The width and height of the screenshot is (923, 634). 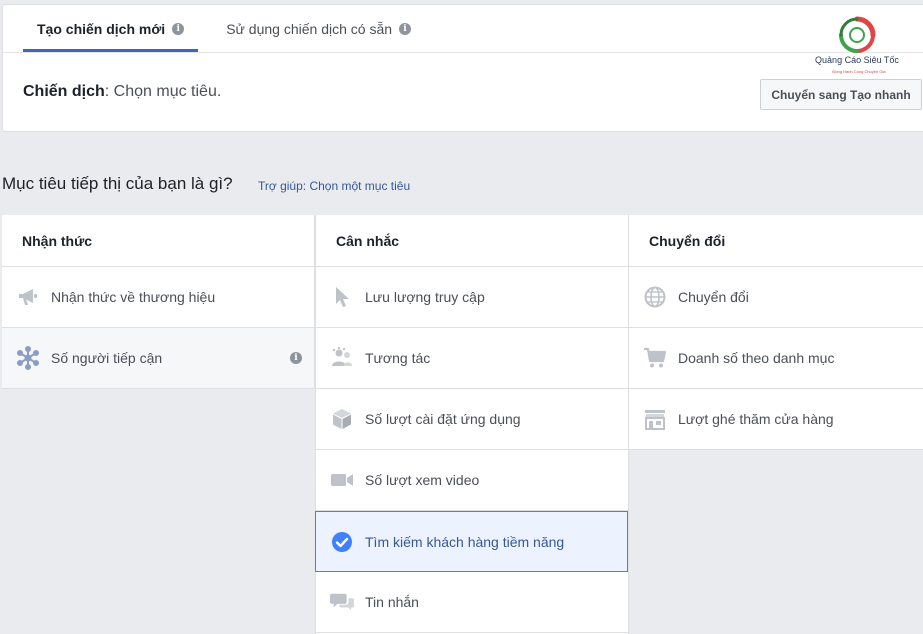 What do you see at coordinates (101, 28) in the screenshot?
I see `tab-new-campaign-label: Tạo chiến dịch mới` at bounding box center [101, 28].